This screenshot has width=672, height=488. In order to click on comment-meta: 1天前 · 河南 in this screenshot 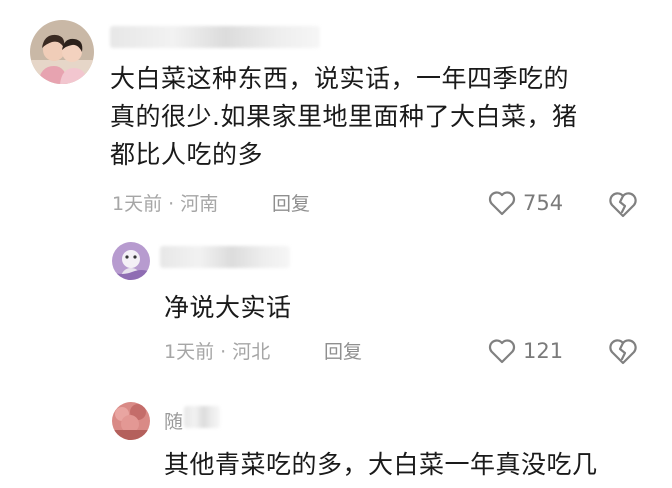, I will do `click(165, 204)`.